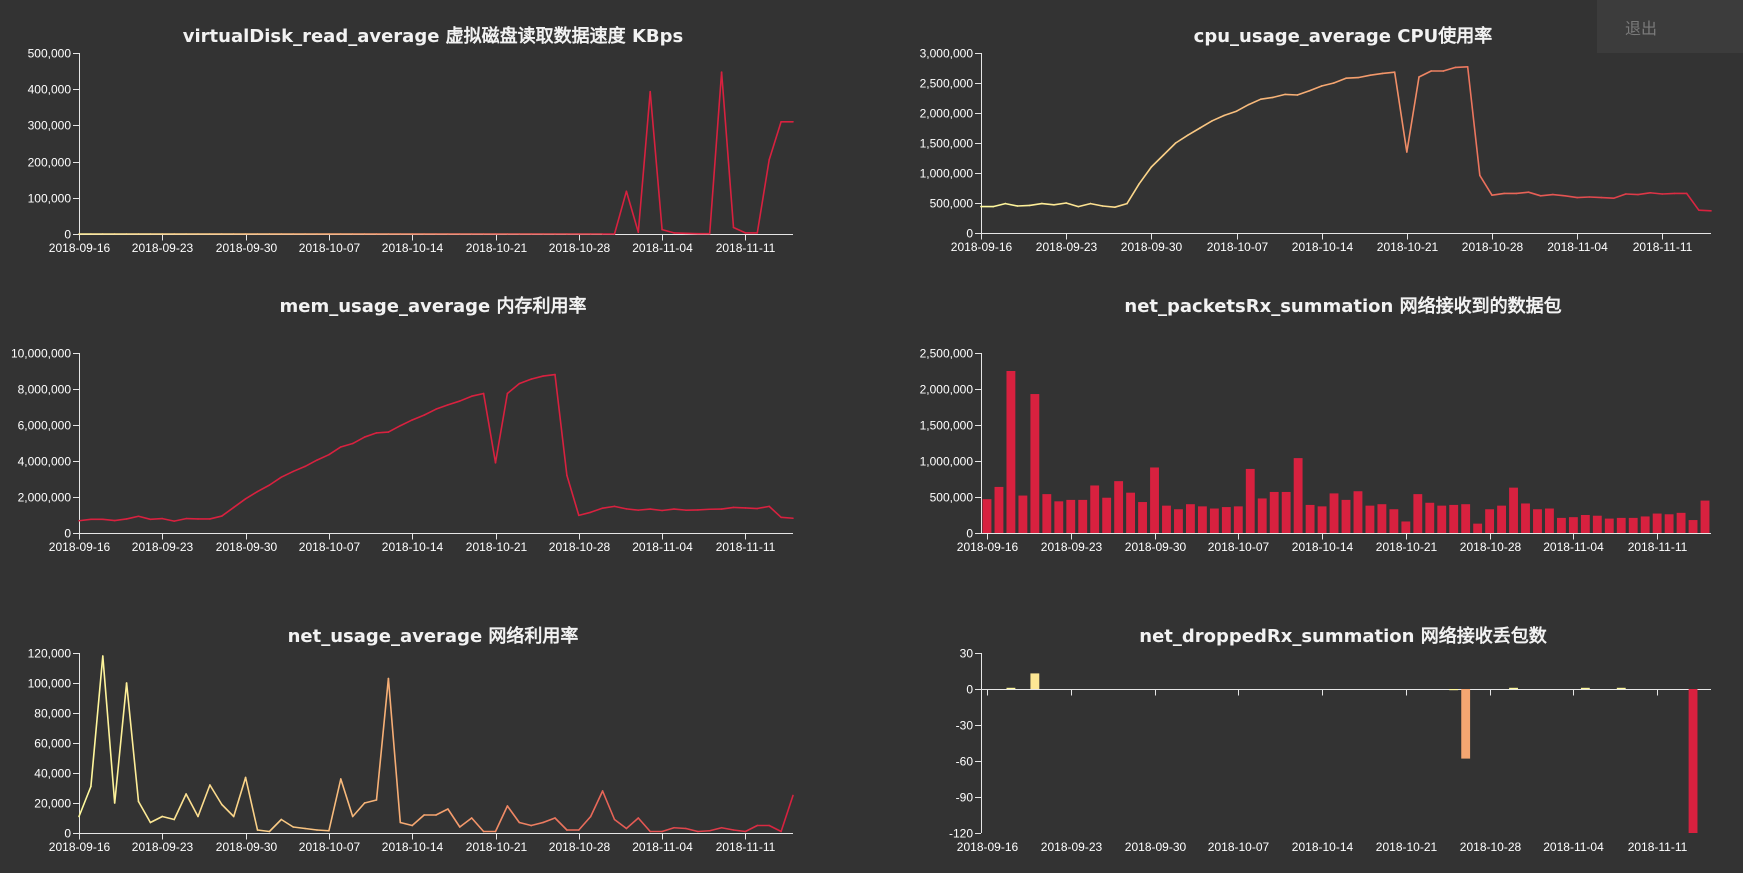  What do you see at coordinates (413, 547) in the screenshot?
I see `x-tick-label: 2018-10-14` at bounding box center [413, 547].